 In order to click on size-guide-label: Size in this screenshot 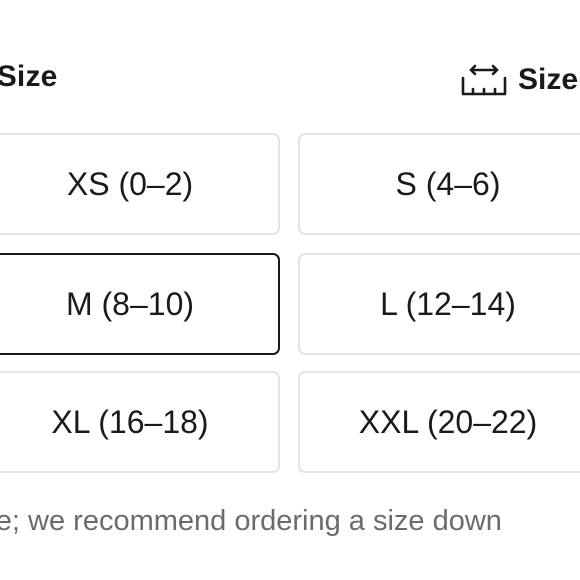, I will do `click(548, 79)`.